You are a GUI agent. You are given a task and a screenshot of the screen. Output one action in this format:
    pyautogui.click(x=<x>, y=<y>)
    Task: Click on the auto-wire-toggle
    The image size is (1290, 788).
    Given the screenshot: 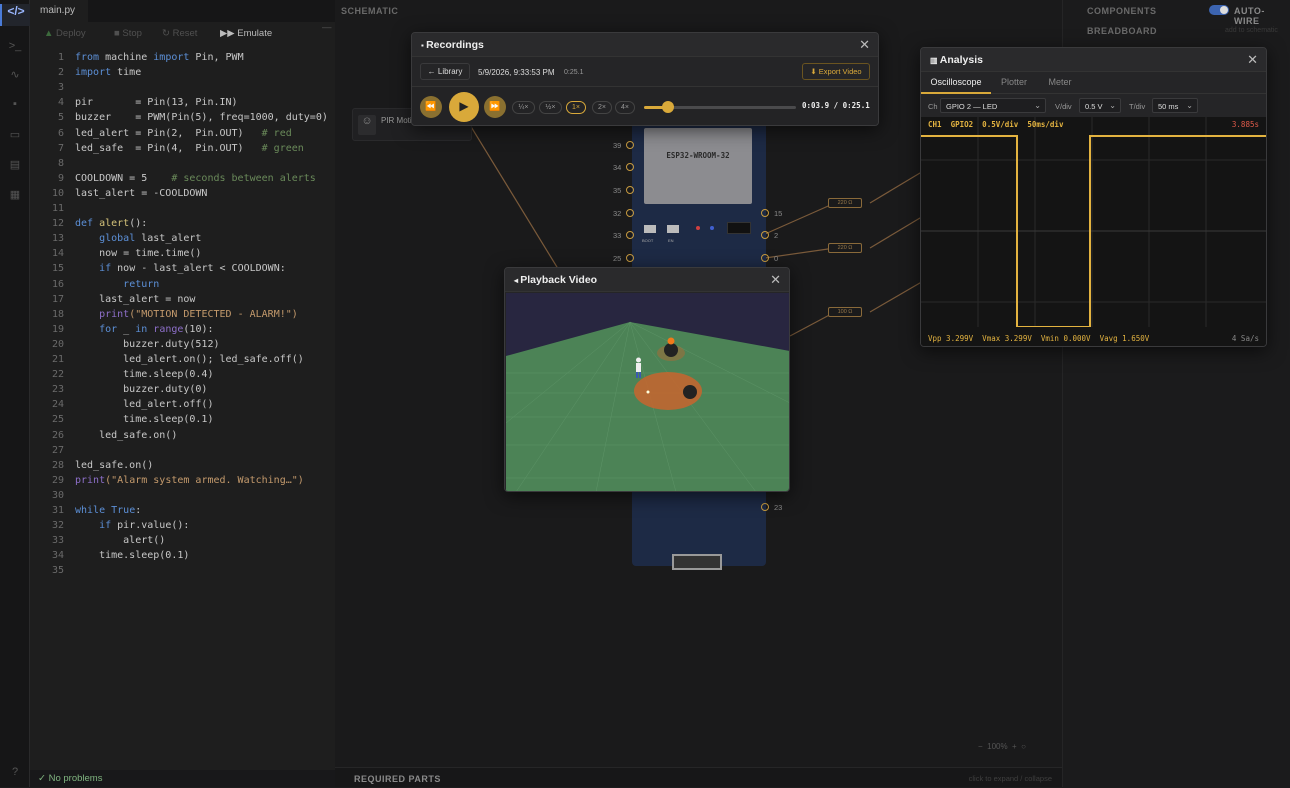 What is the action you would take?
    pyautogui.click(x=1219, y=10)
    